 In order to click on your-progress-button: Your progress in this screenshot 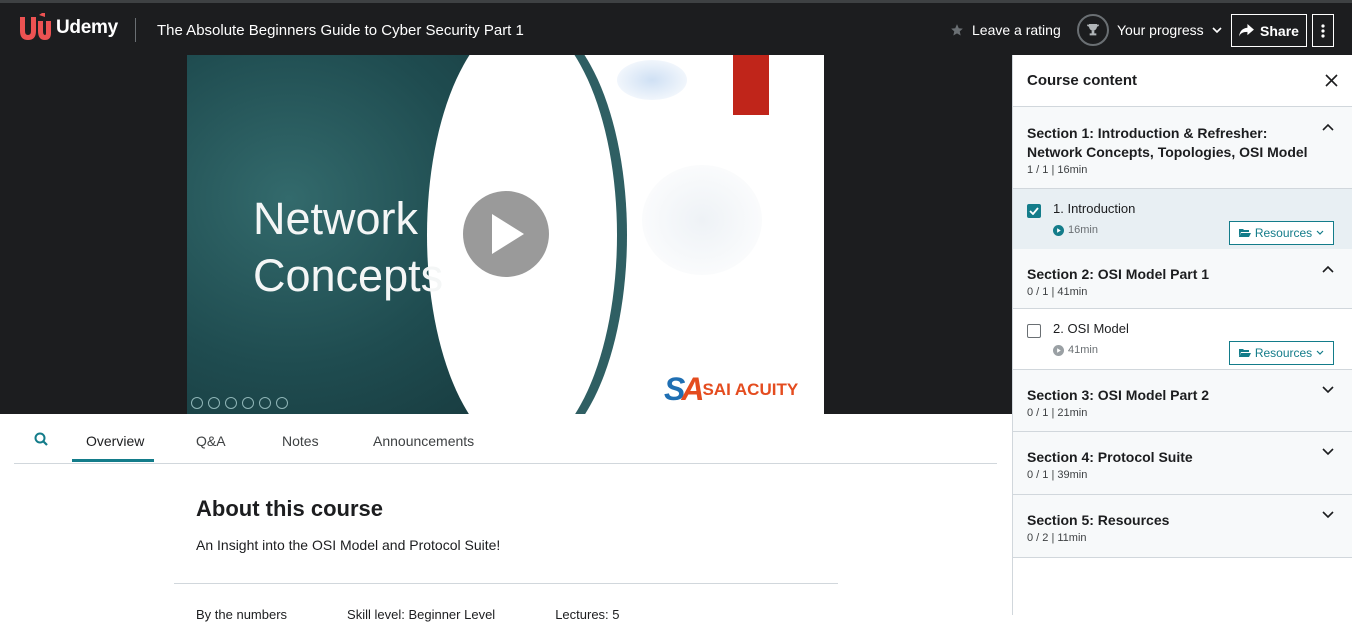, I will do `click(1149, 30)`.